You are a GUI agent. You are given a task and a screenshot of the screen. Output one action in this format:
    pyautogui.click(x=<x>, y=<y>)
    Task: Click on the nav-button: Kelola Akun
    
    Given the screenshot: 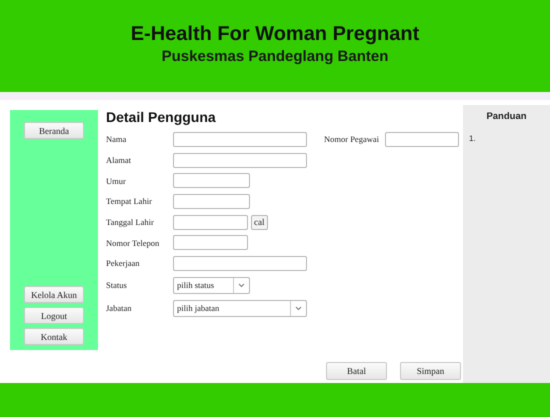 What is the action you would take?
    pyautogui.click(x=54, y=294)
    